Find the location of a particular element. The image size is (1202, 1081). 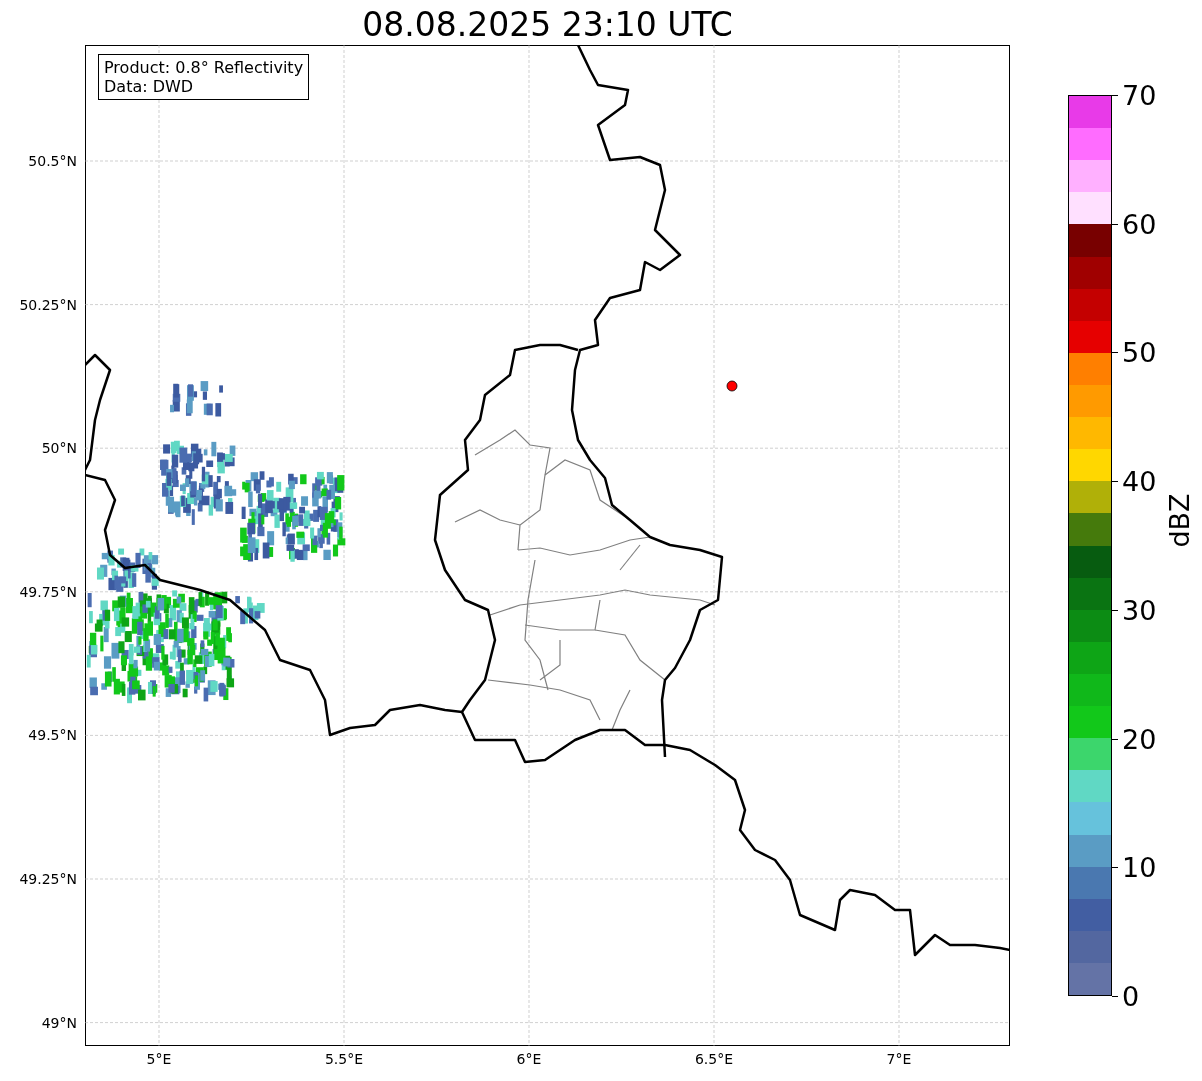

colorbar-tick-label: 60 is located at coordinates (1139, 224).